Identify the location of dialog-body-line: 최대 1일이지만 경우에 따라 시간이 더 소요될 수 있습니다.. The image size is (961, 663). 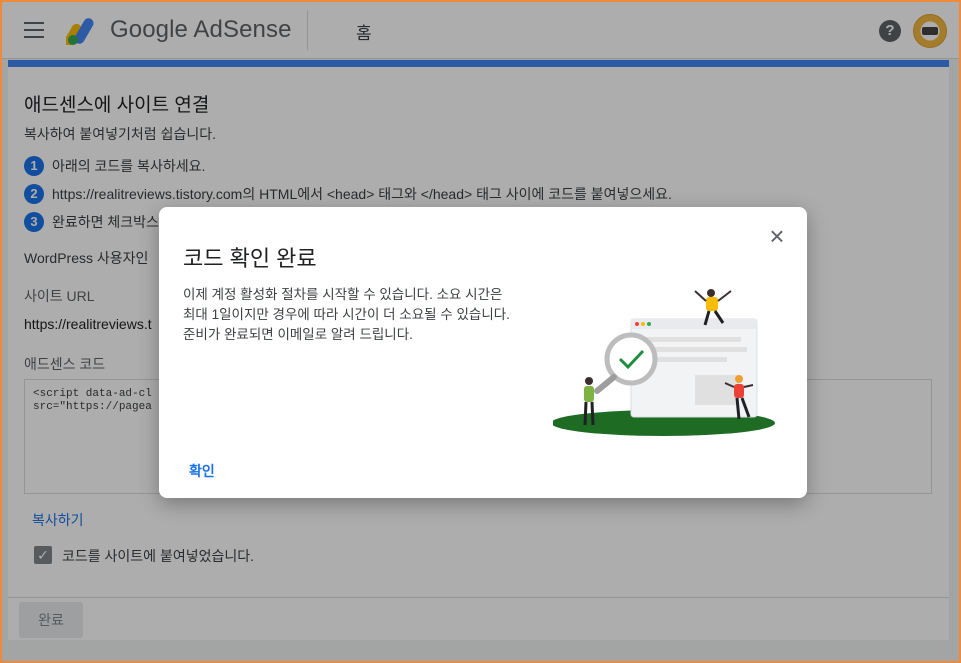
(346, 314).